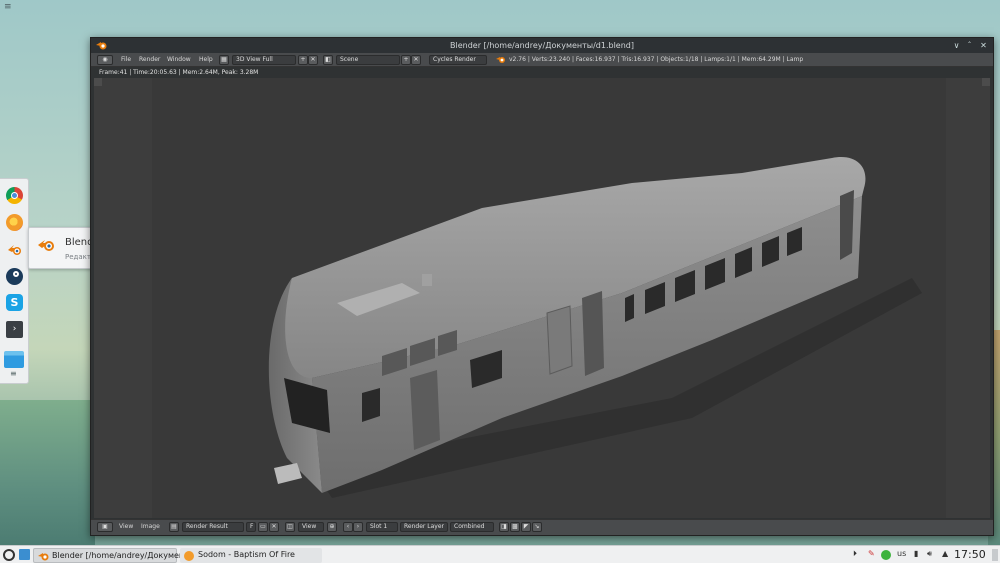  I want to click on dock-menu-icon: ≡, so click(13, 374).